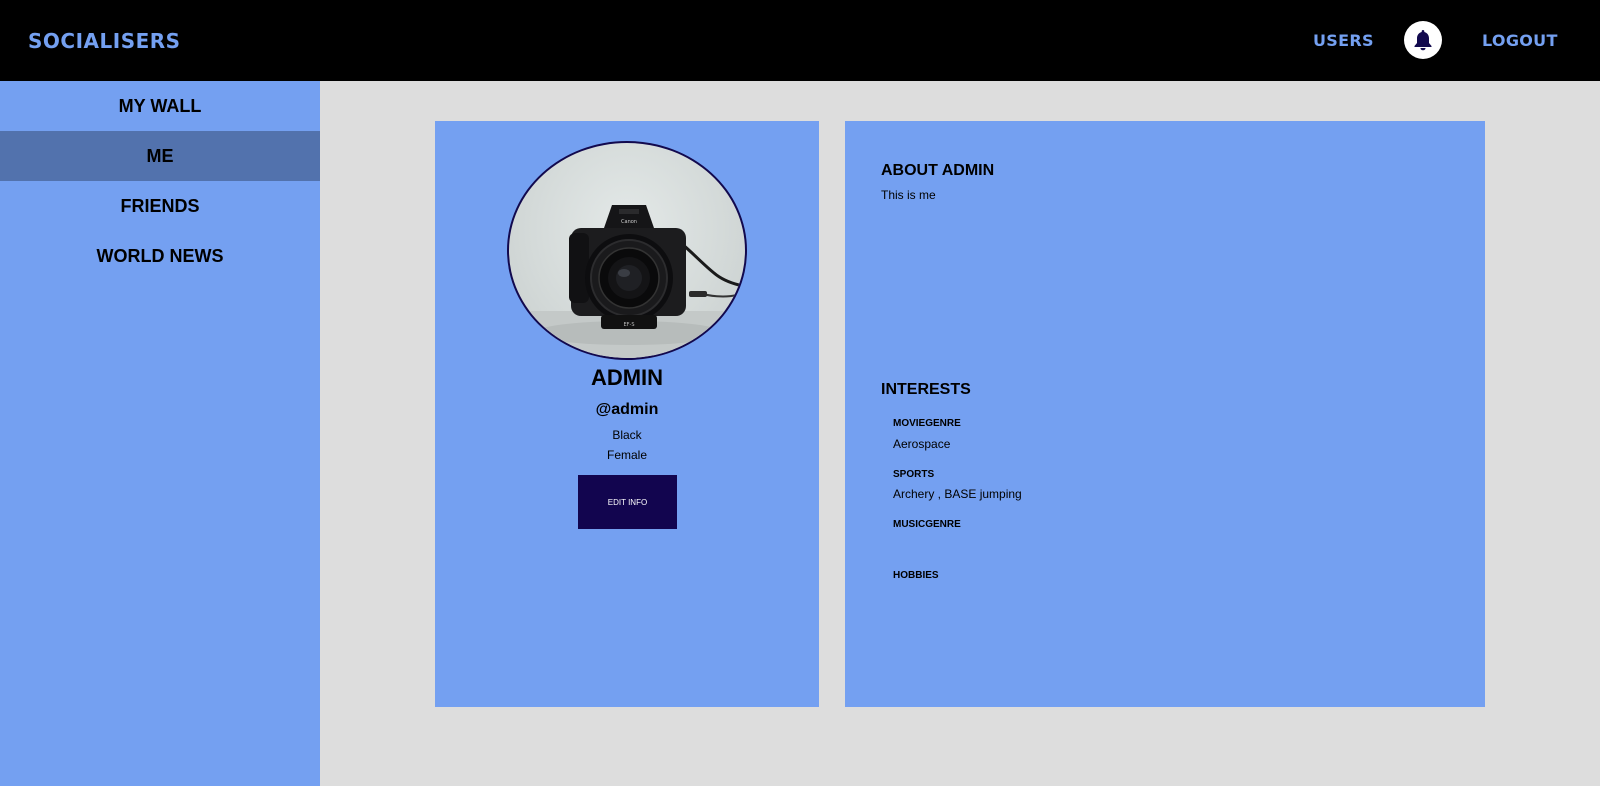 This screenshot has height=786, width=1600. Describe the element at coordinates (627, 281) in the screenshot. I see `camera-photo: EF-S Canon` at that location.